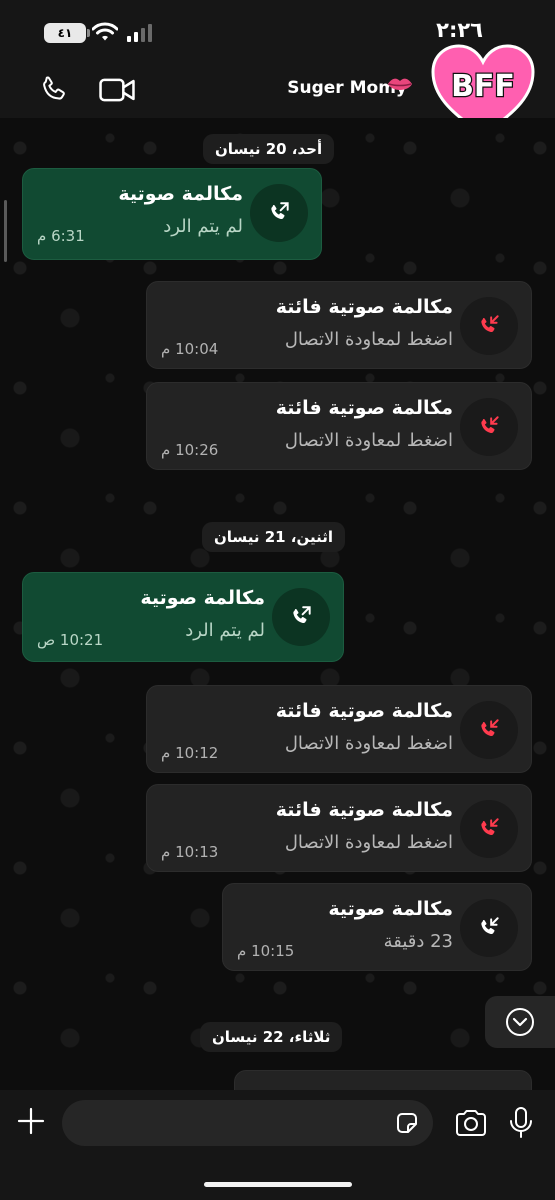 The height and width of the screenshot is (1200, 555). Describe the element at coordinates (407, 1123) in the screenshot. I see `sticker-icon` at that location.